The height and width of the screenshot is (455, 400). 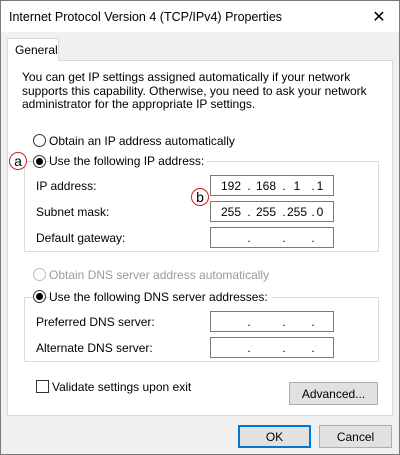 What do you see at coordinates (272, 321) in the screenshot?
I see `preferred-dns-input: . . .` at bounding box center [272, 321].